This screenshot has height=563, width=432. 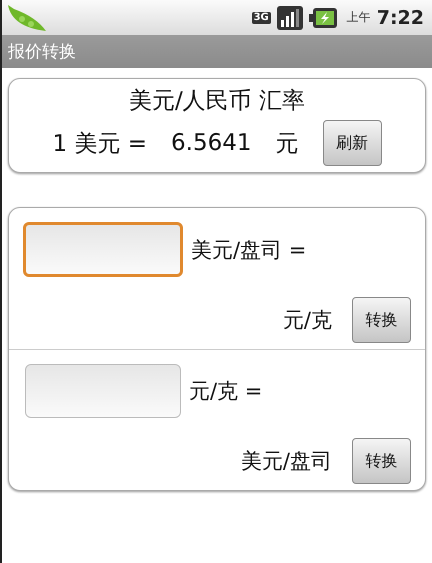 I want to click on battery-icon, so click(x=322, y=18).